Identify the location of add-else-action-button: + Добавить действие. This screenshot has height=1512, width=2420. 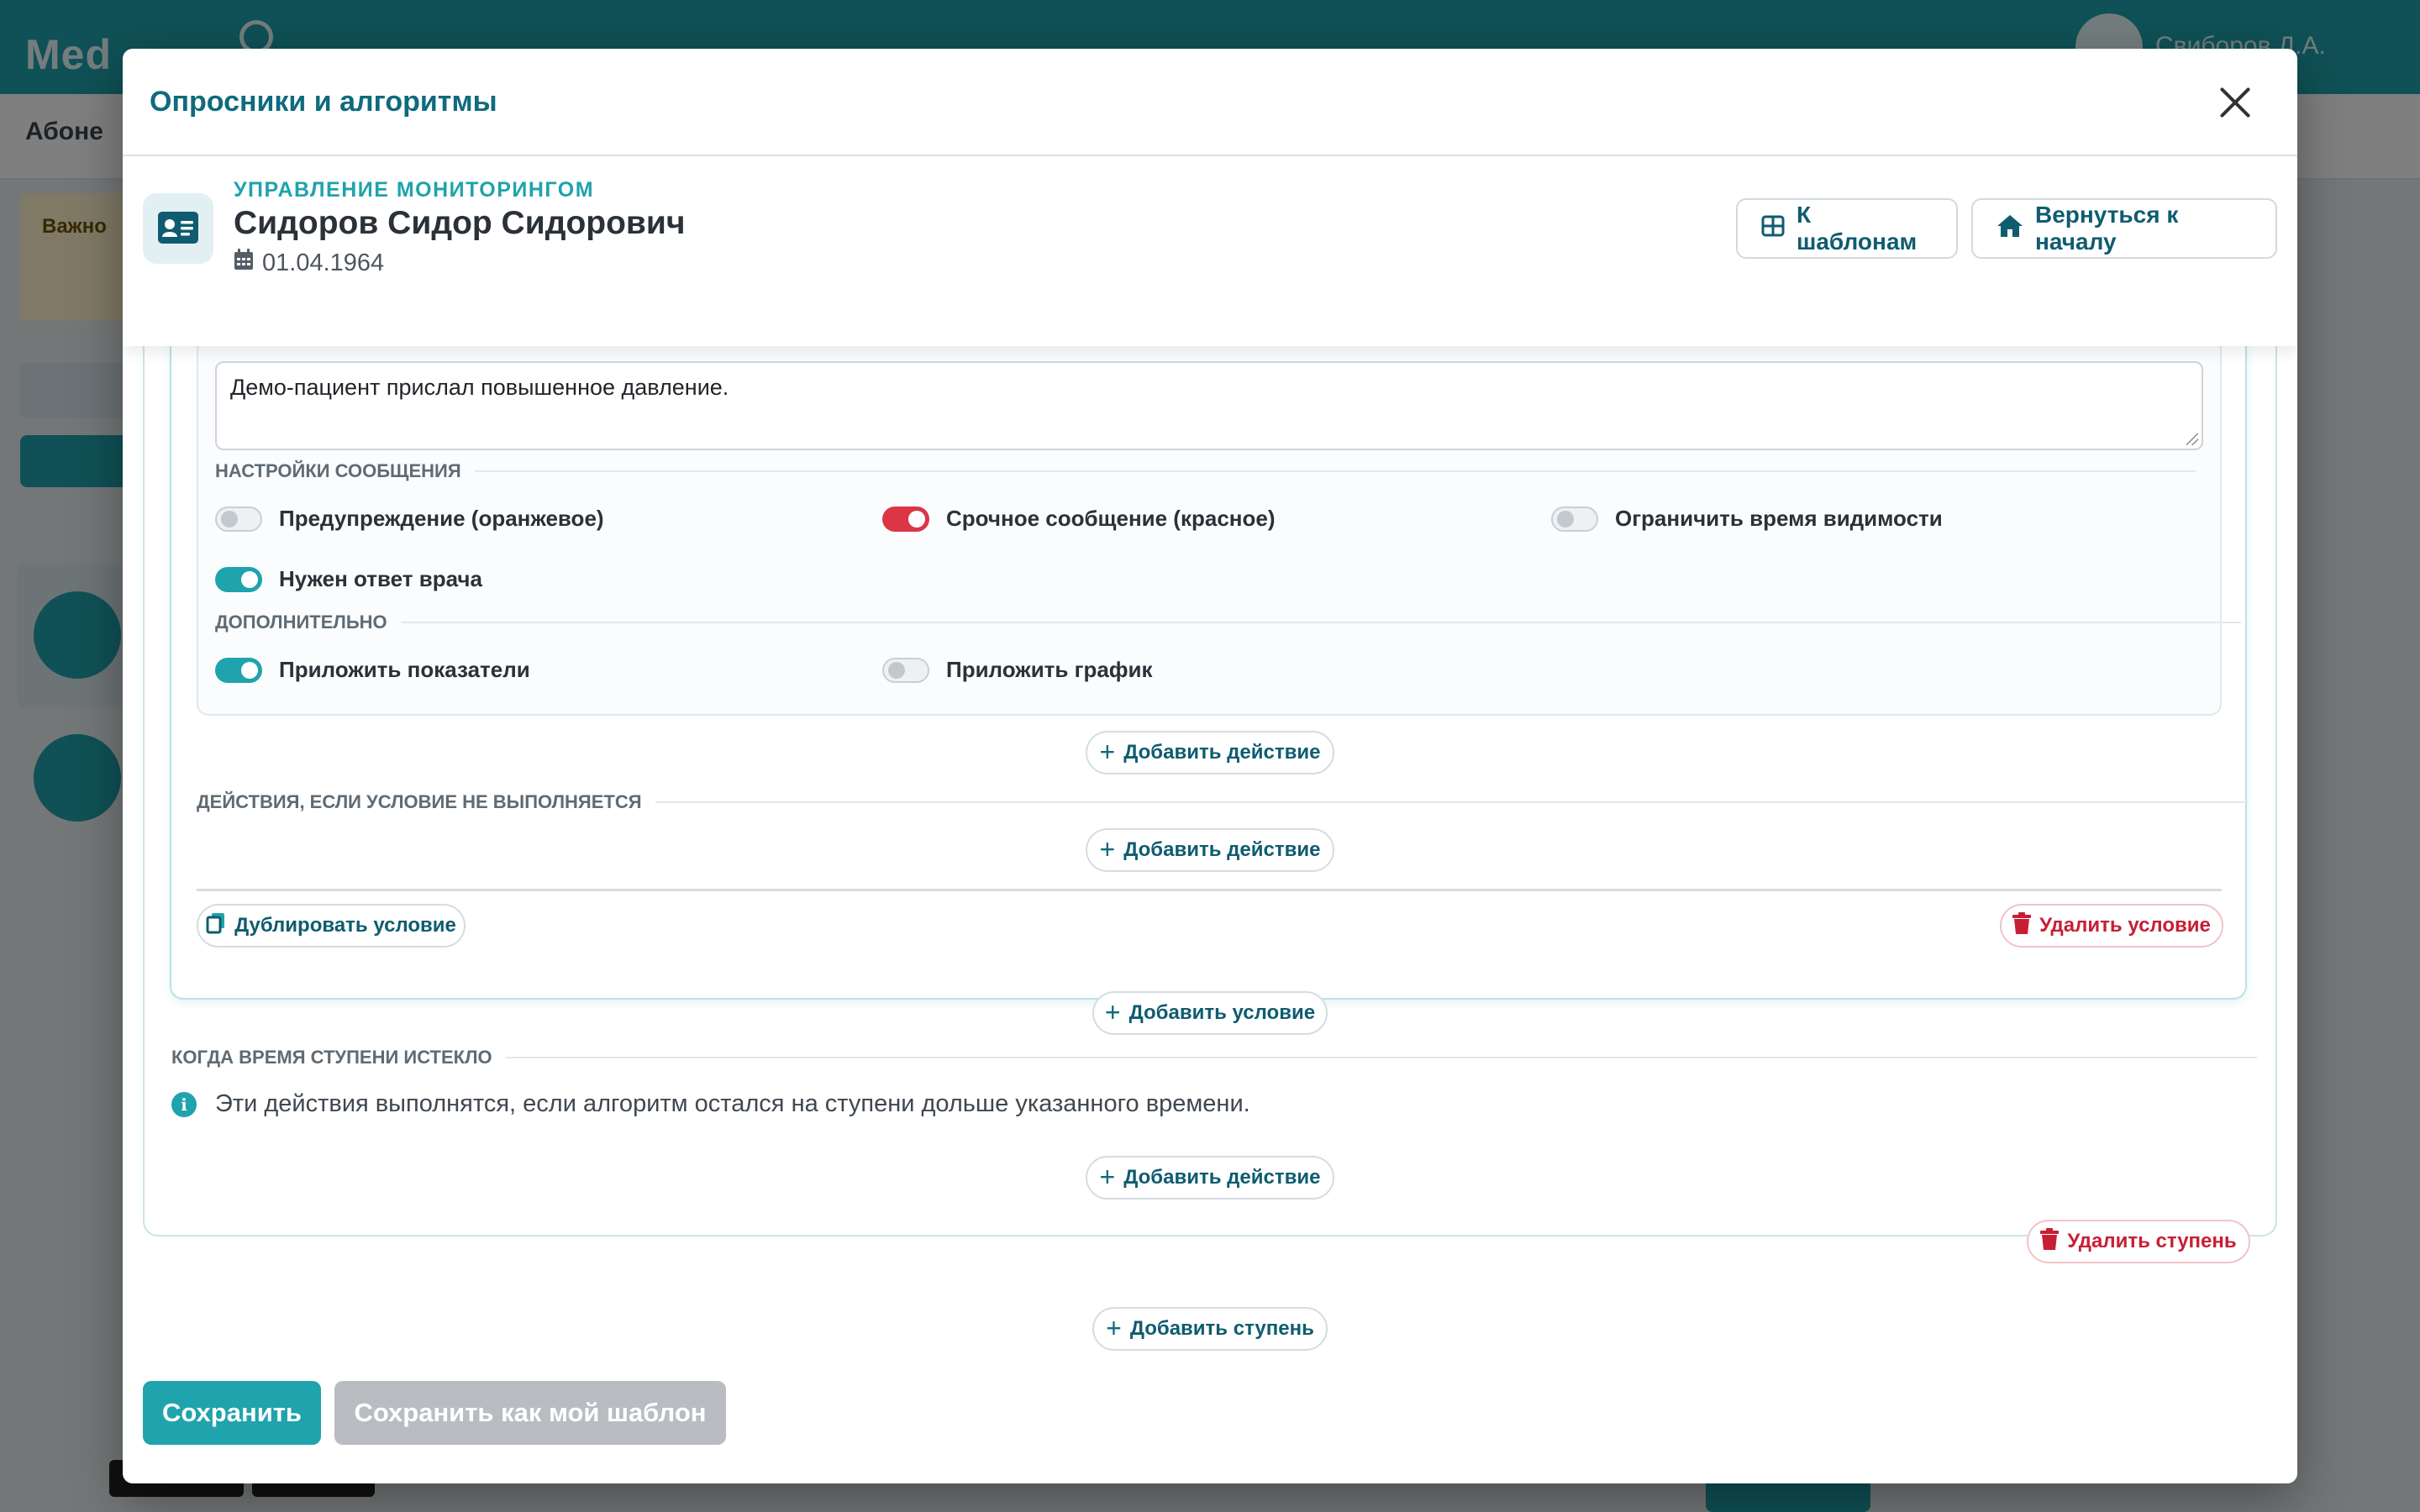
(1210, 850).